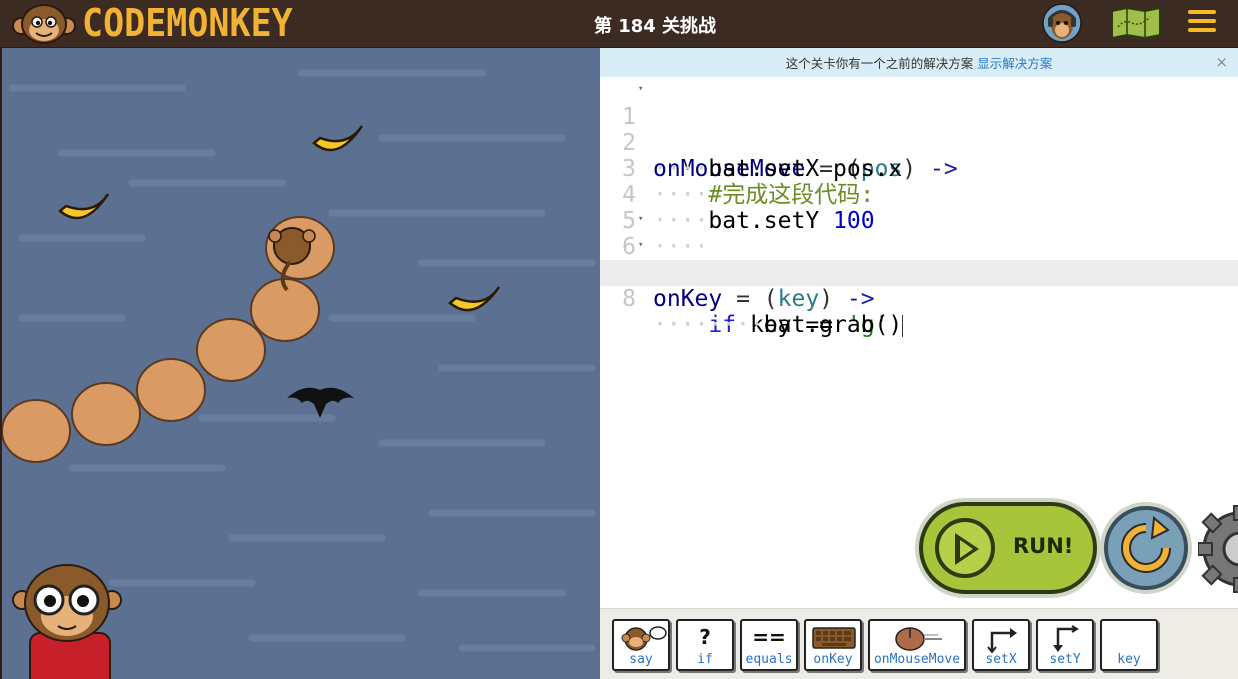 This screenshot has height=679, width=1238. What do you see at coordinates (834, 638) in the screenshot?
I see `keyboard-icon` at bounding box center [834, 638].